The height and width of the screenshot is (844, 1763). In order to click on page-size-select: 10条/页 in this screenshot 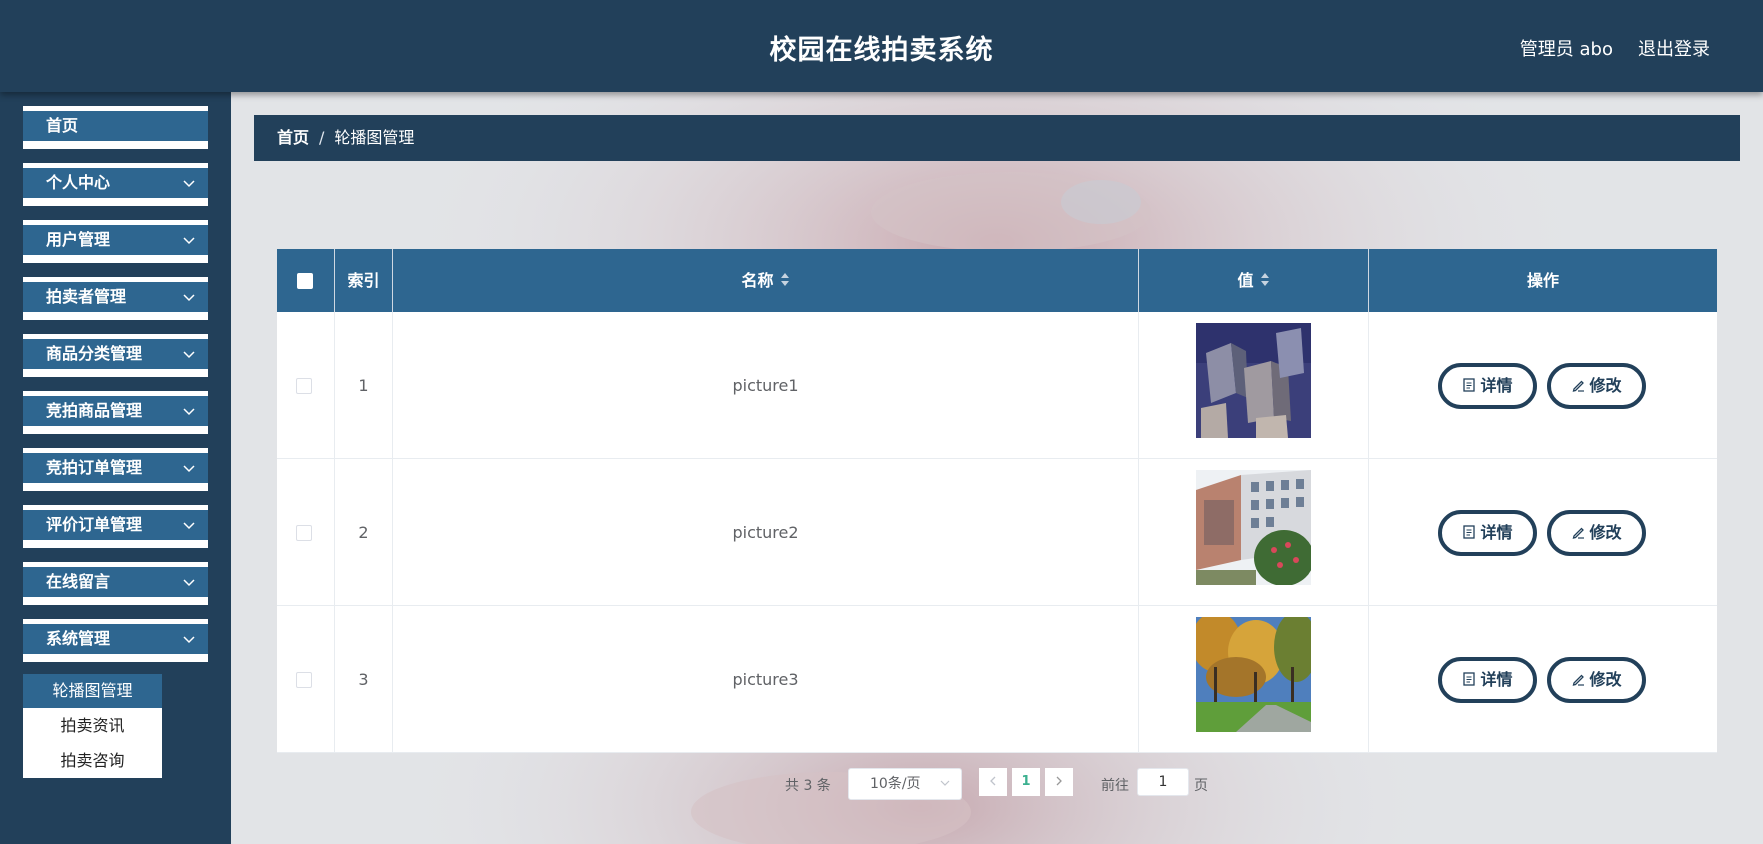, I will do `click(905, 784)`.